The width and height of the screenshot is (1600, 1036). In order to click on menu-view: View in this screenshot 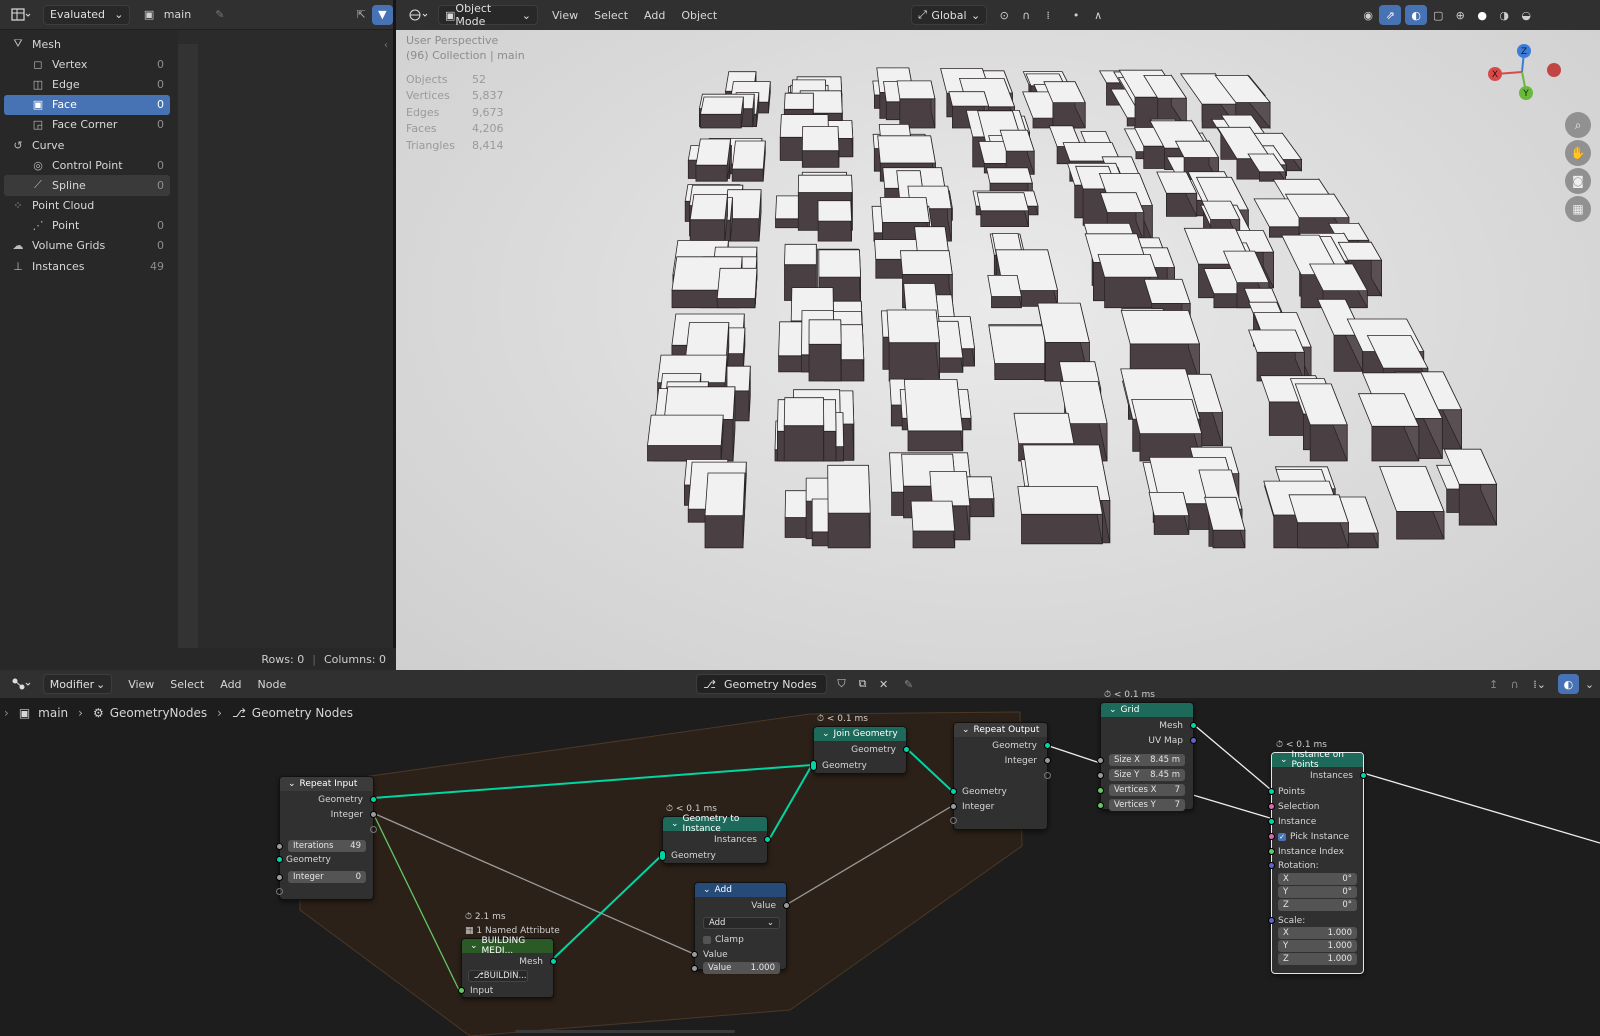, I will do `click(565, 15)`.